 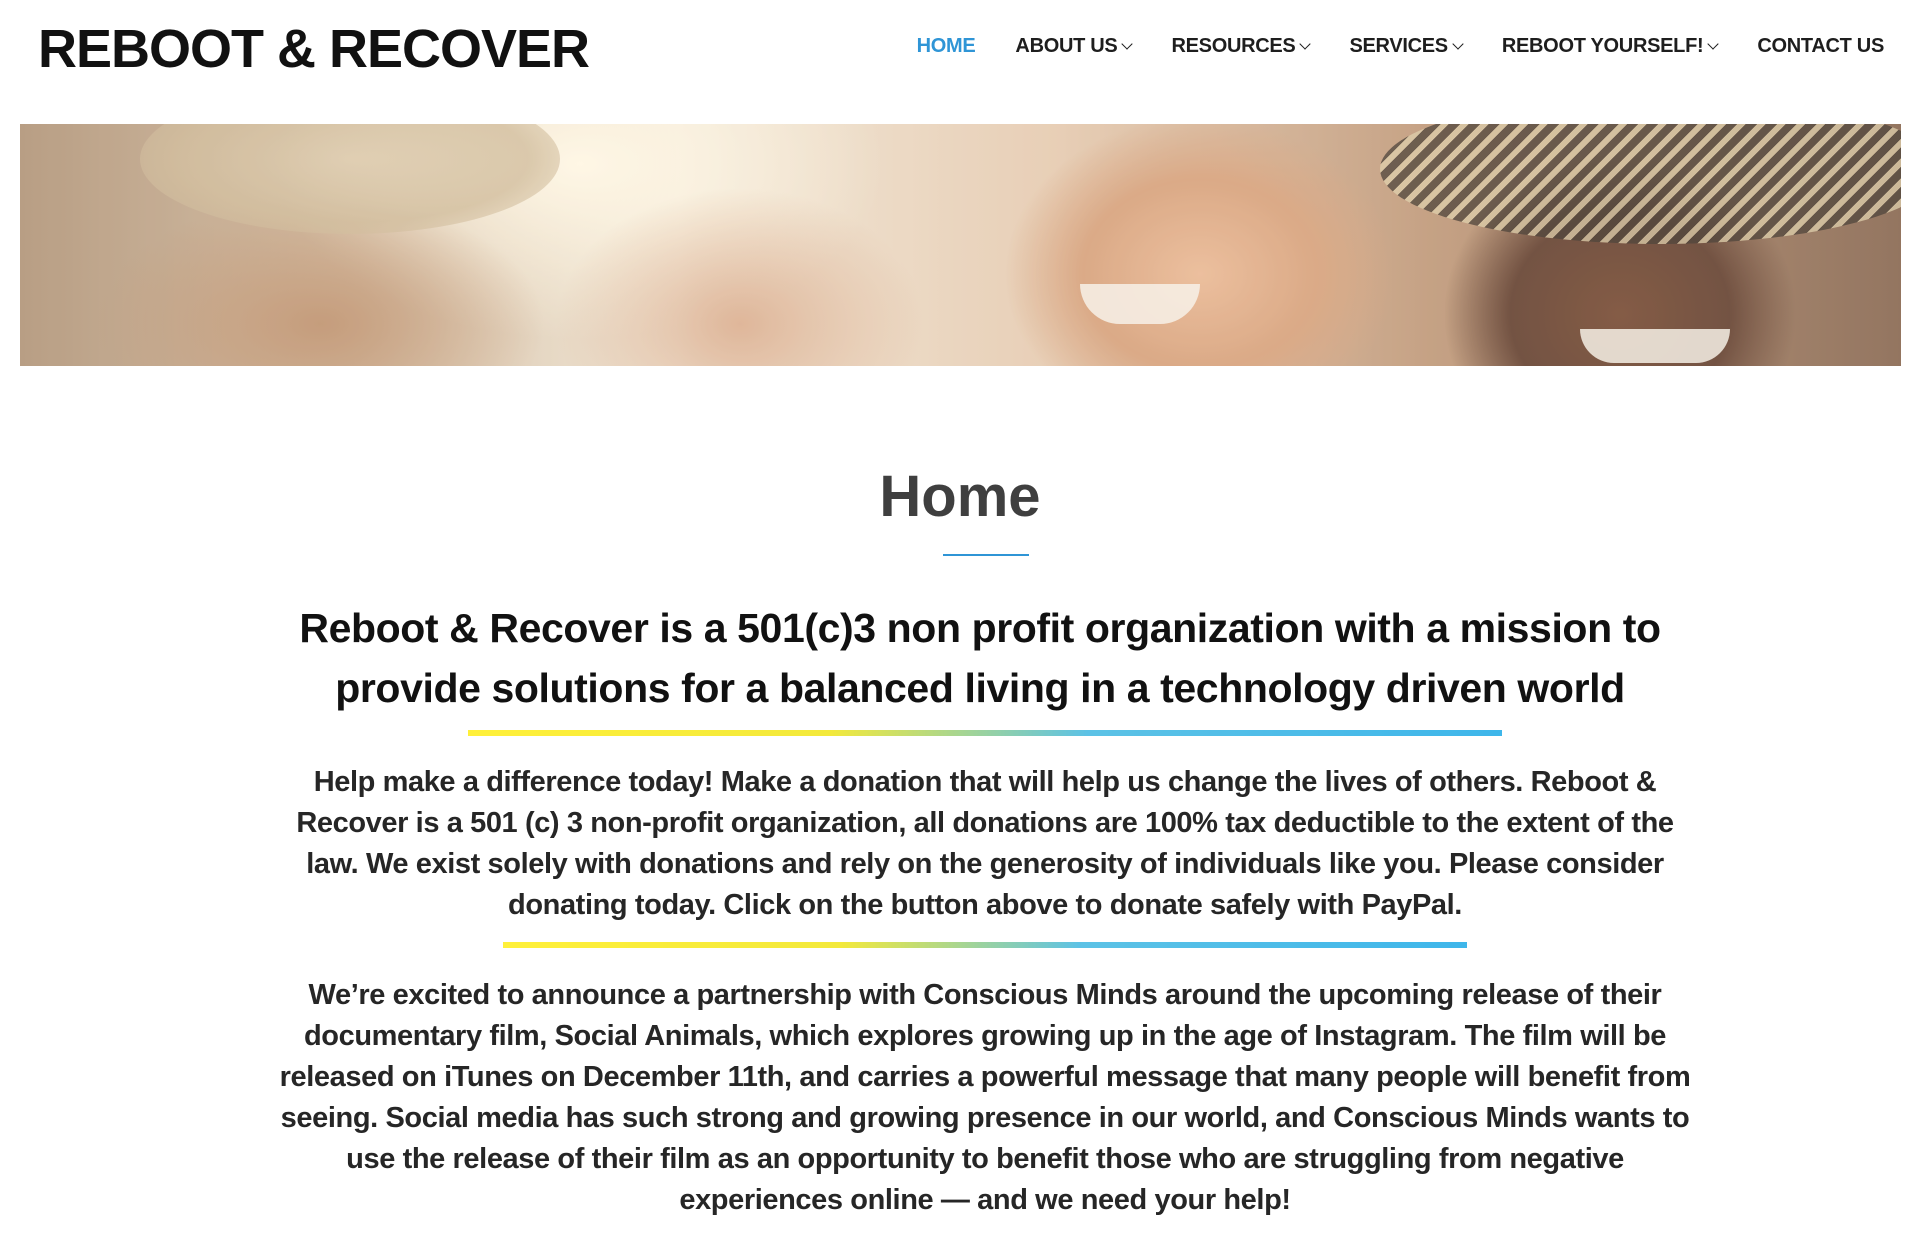 I want to click on nav-item-reboot-yourself: REBOOT YOURSELF!, so click(x=1610, y=46).